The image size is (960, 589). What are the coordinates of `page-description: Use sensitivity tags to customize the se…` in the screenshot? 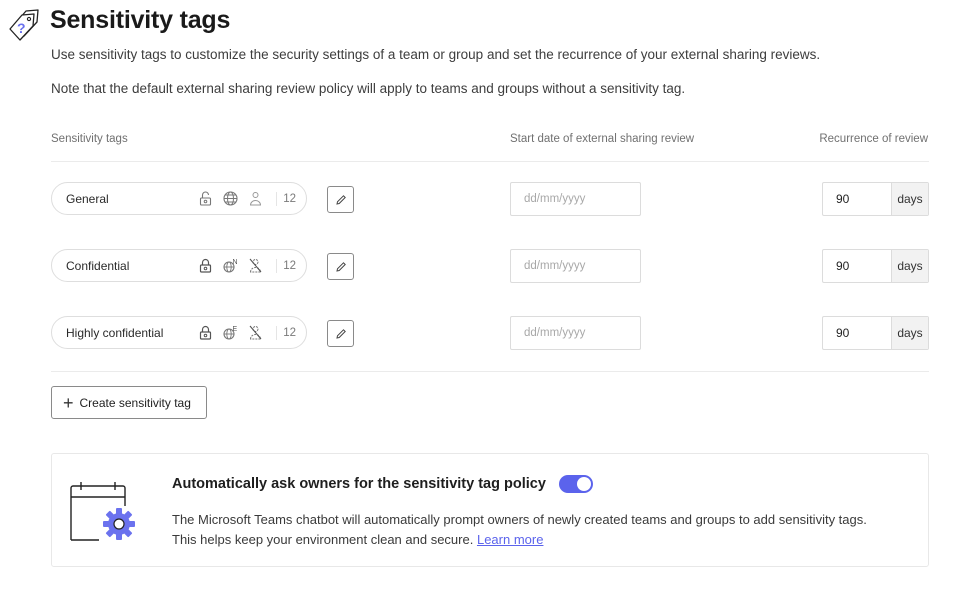 It's located at (436, 54).